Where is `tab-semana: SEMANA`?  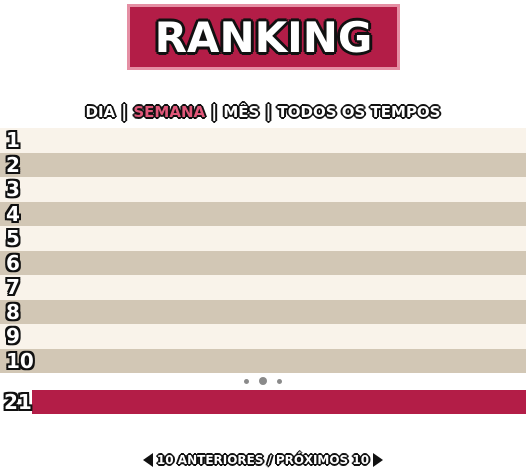
tab-semana: SEMANA is located at coordinates (169, 112).